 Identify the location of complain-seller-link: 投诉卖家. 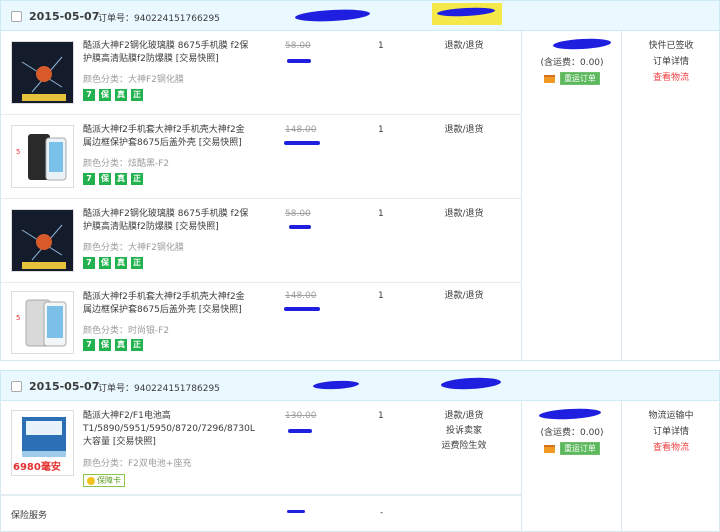
(464, 431).